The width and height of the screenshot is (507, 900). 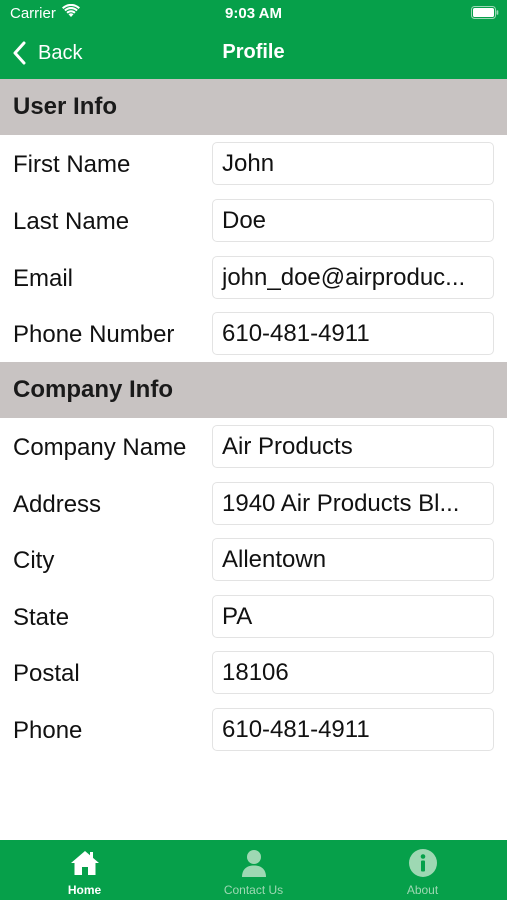 I want to click on status-time: 9:03 AM, so click(x=253, y=13).